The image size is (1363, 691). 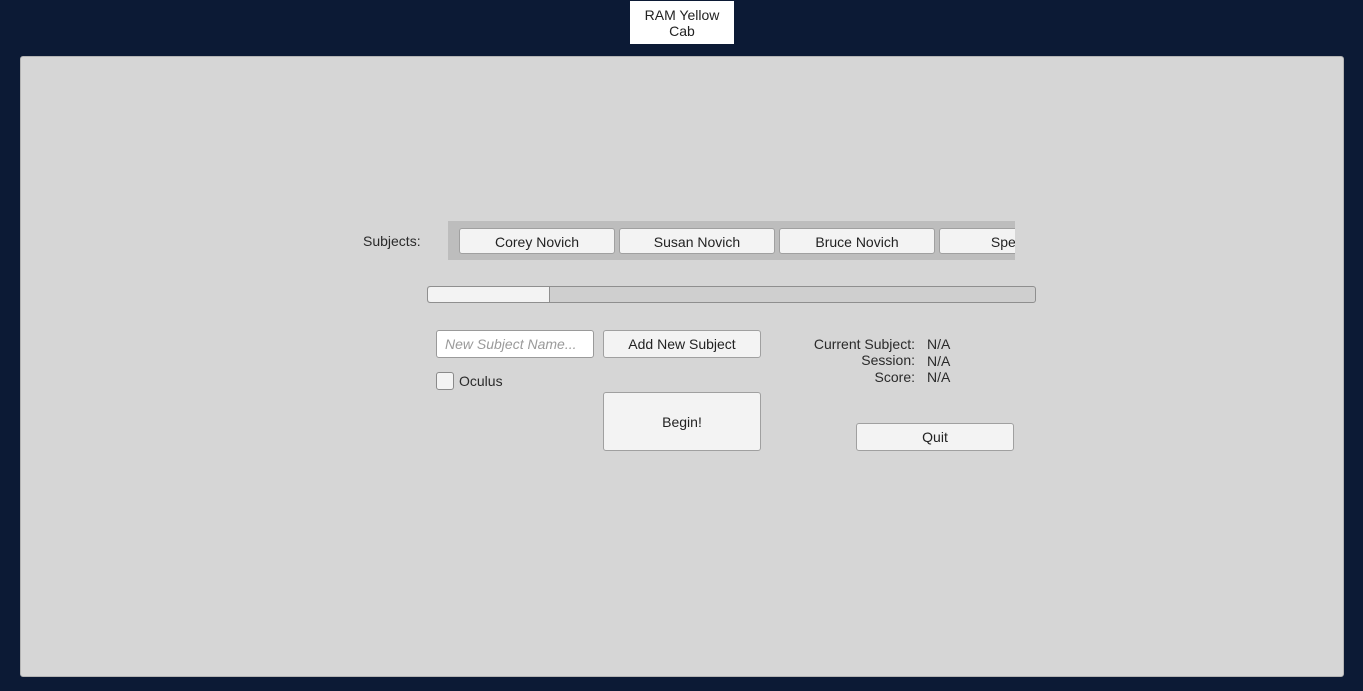 I want to click on oculus-checkbox-row: Oculus, so click(x=469, y=381).